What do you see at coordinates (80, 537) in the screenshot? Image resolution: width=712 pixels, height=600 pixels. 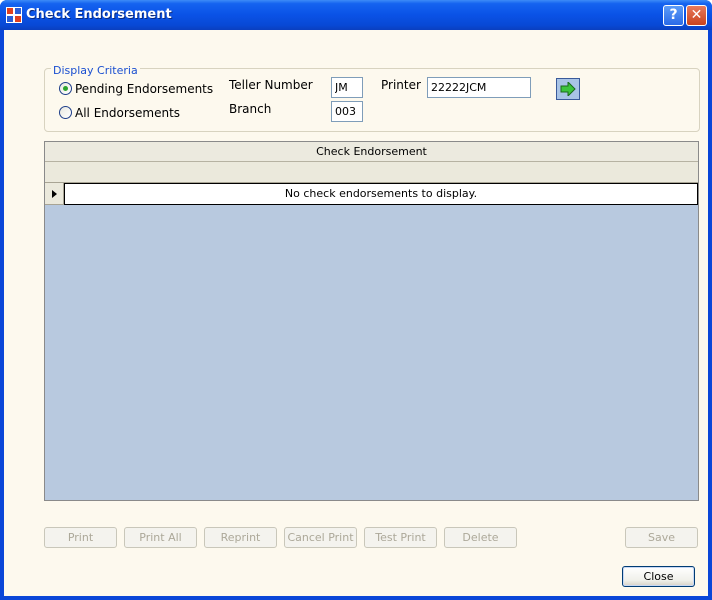 I see `print-button: Print` at bounding box center [80, 537].